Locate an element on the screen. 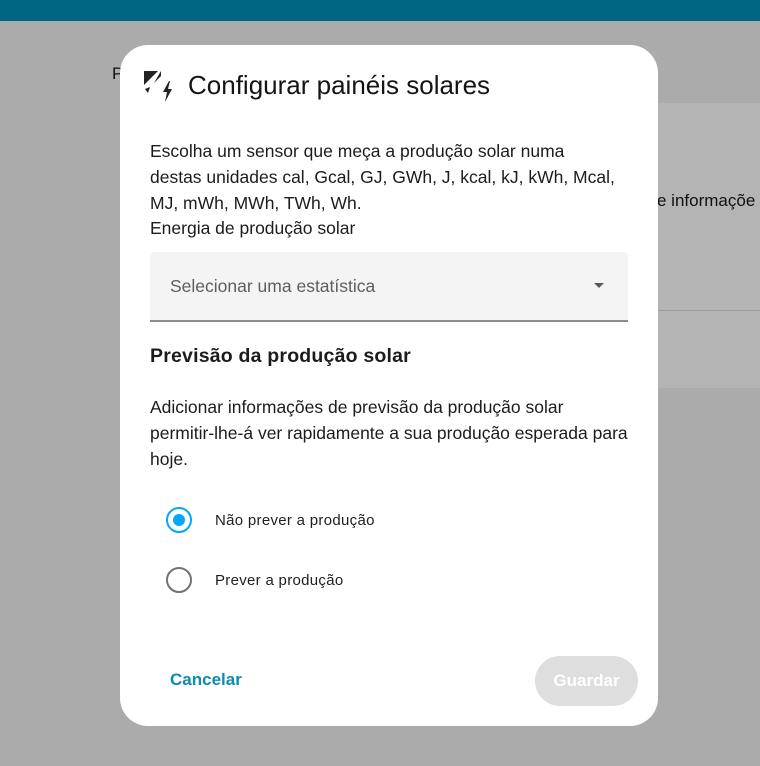 Image resolution: width=760 pixels, height=766 pixels. dropdown-arrow-icon is located at coordinates (599, 285).